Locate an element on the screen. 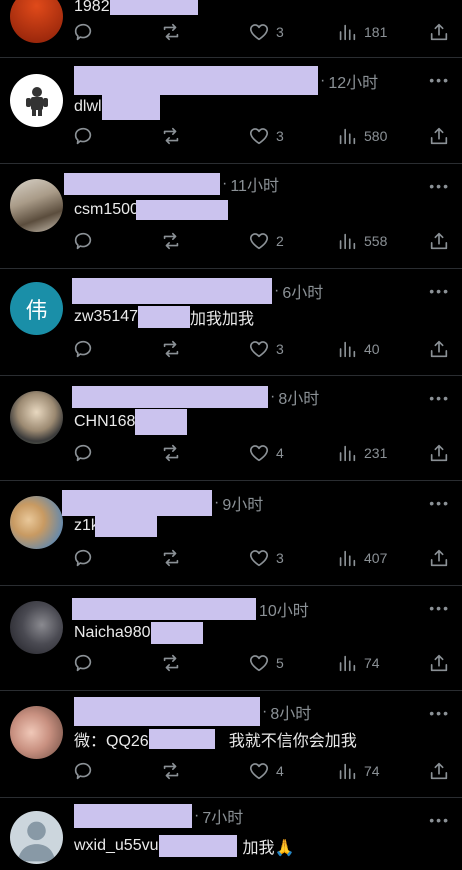 The height and width of the screenshot is (870, 462). views-button: 181 is located at coordinates (361, 32).